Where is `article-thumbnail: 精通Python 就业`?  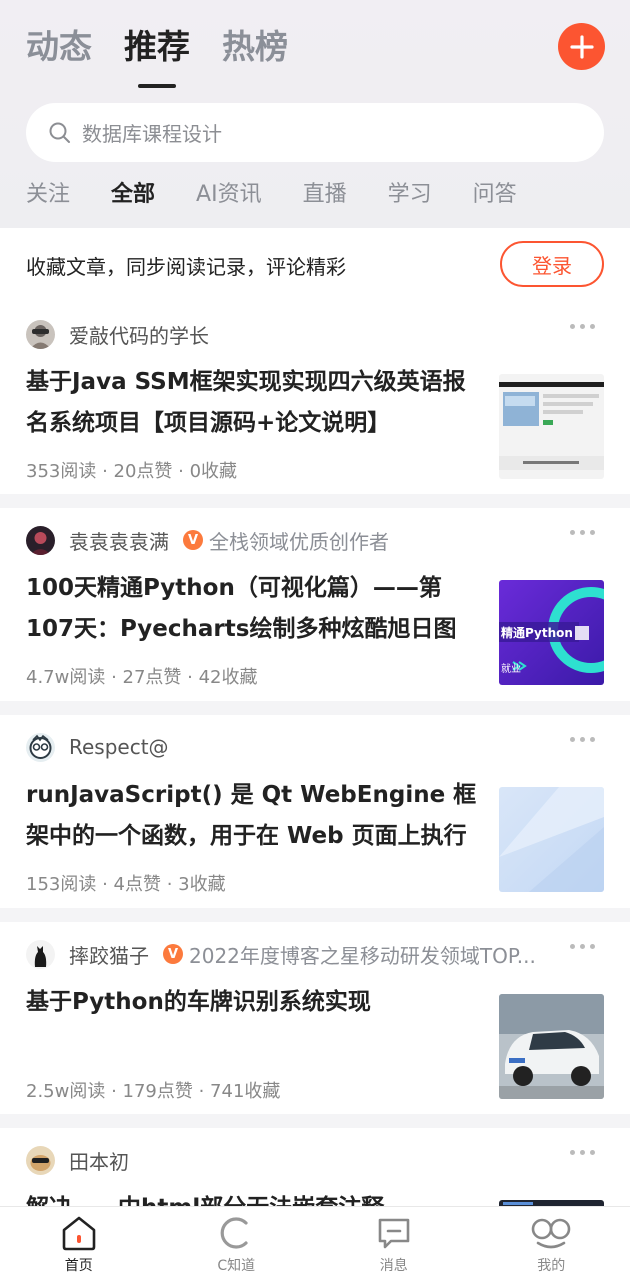 article-thumbnail: 精通Python 就业 is located at coordinates (551, 632).